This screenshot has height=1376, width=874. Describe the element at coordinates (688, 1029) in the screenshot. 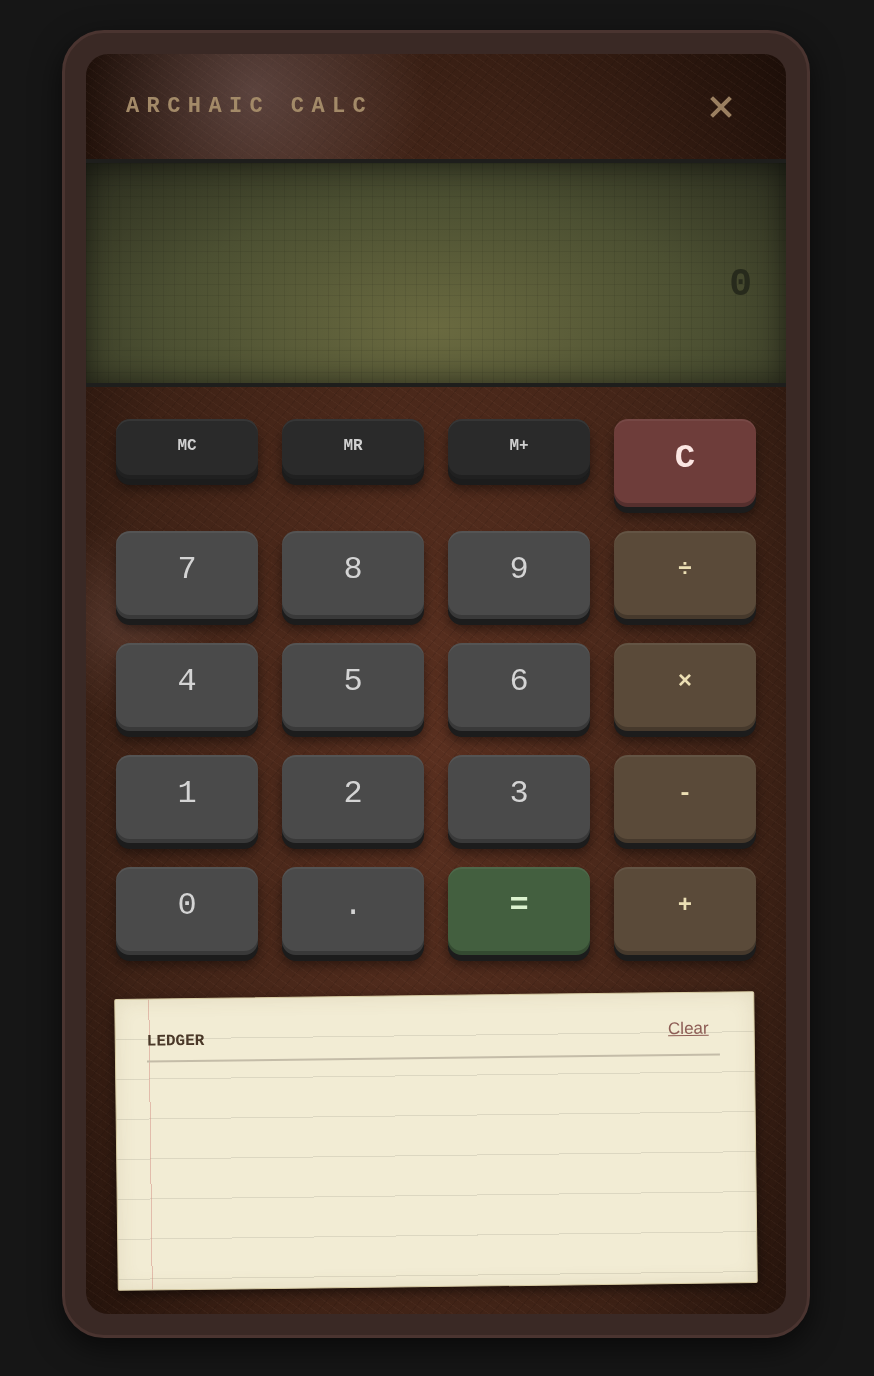

I see `ledger-clear-link: Clear` at that location.